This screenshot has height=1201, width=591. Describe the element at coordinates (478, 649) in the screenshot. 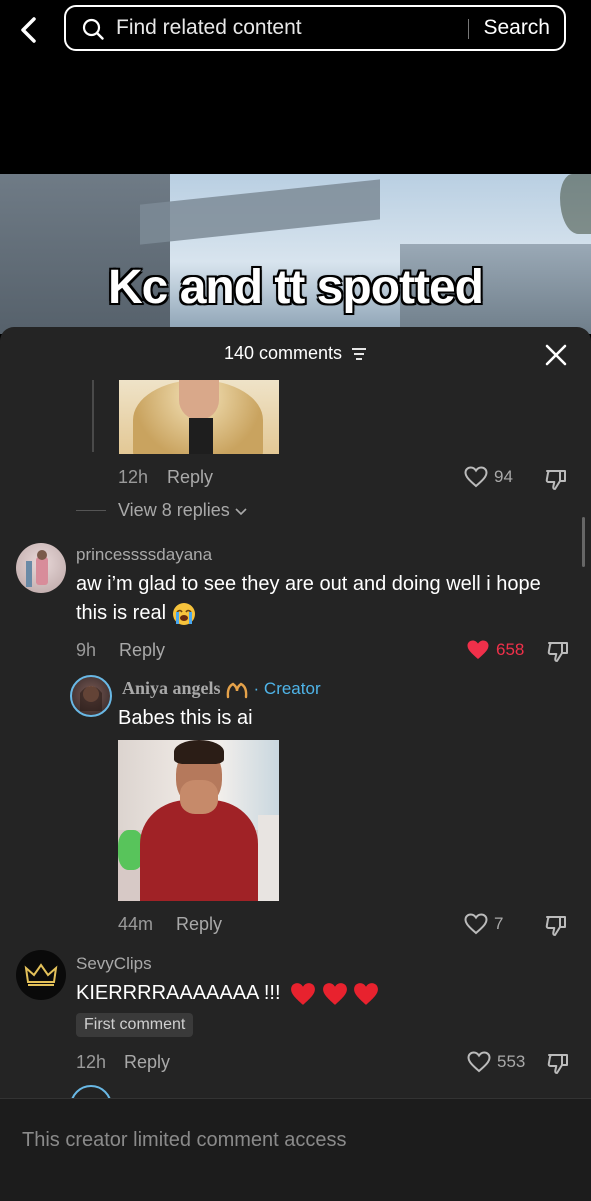

I see `heart-filled-icon` at that location.